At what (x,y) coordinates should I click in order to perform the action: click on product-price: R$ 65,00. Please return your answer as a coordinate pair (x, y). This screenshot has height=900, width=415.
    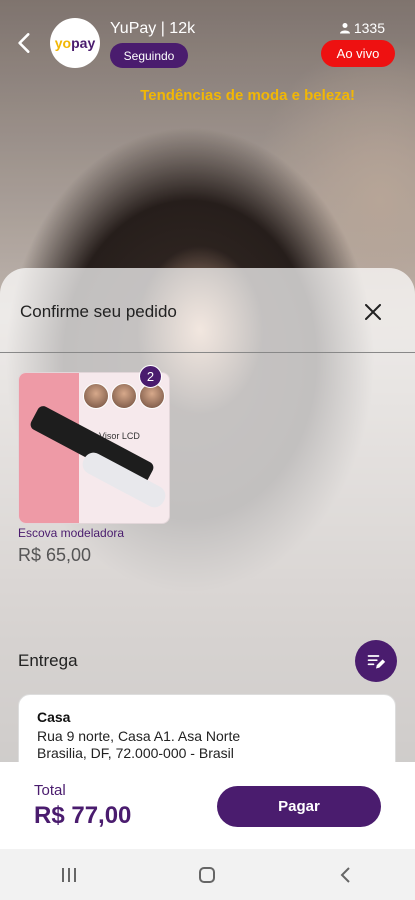
    Looking at the image, I should click on (55, 555).